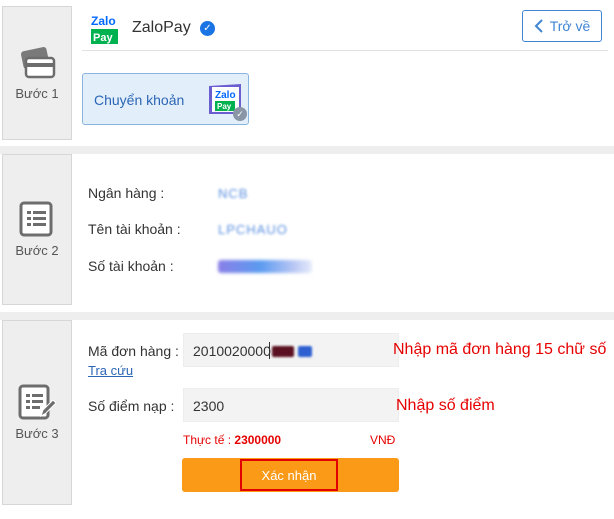 This screenshot has width=614, height=519. Describe the element at coordinates (161, 27) in the screenshot. I see `provider-name: ZaloPay` at that location.